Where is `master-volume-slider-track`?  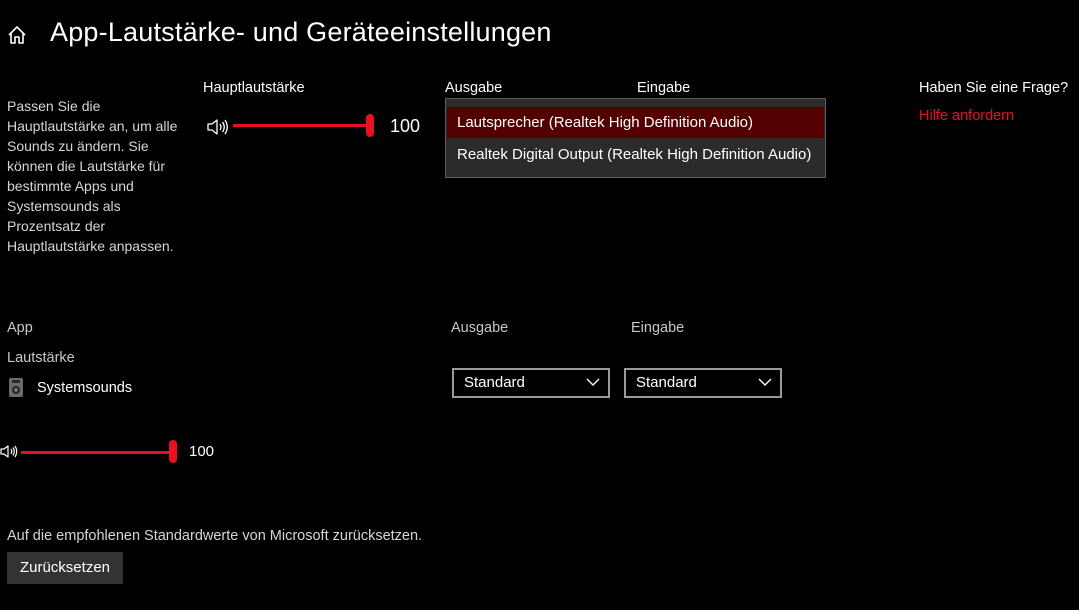
master-volume-slider-track is located at coordinates (302, 125).